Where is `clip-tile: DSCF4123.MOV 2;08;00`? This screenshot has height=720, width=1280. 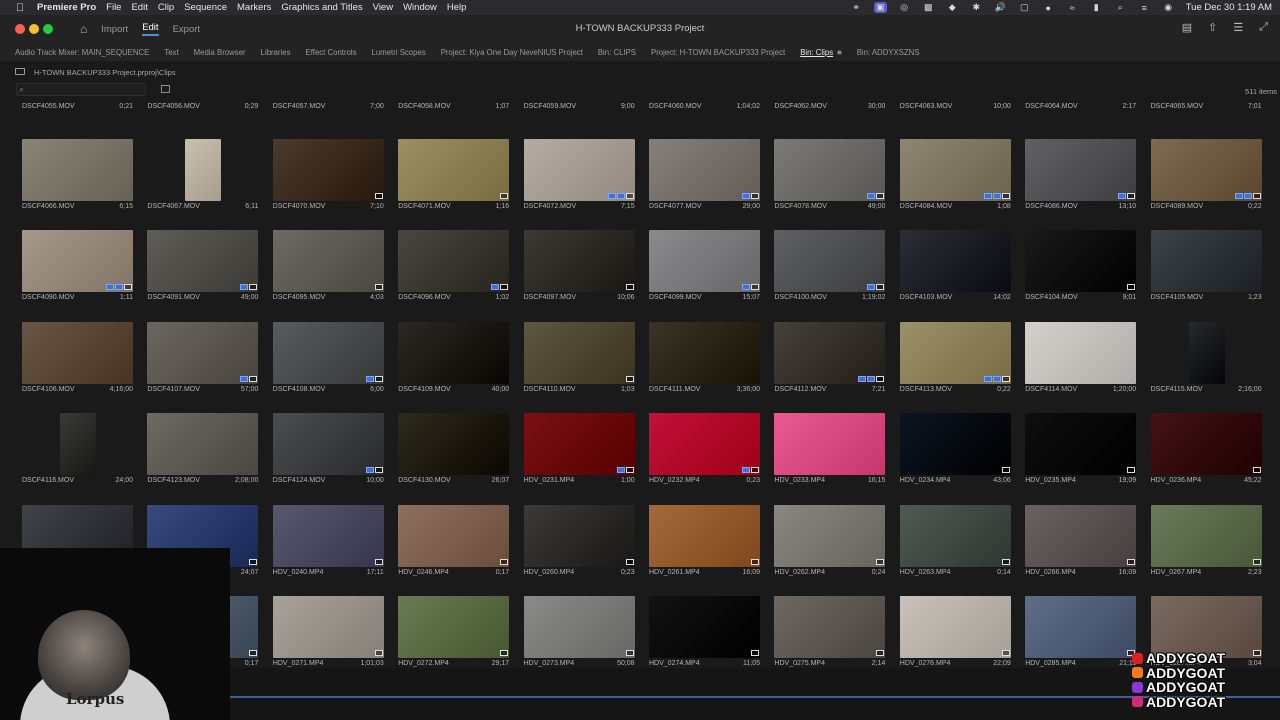
clip-tile: DSCF4123.MOV 2;08;00 is located at coordinates (192, 436).